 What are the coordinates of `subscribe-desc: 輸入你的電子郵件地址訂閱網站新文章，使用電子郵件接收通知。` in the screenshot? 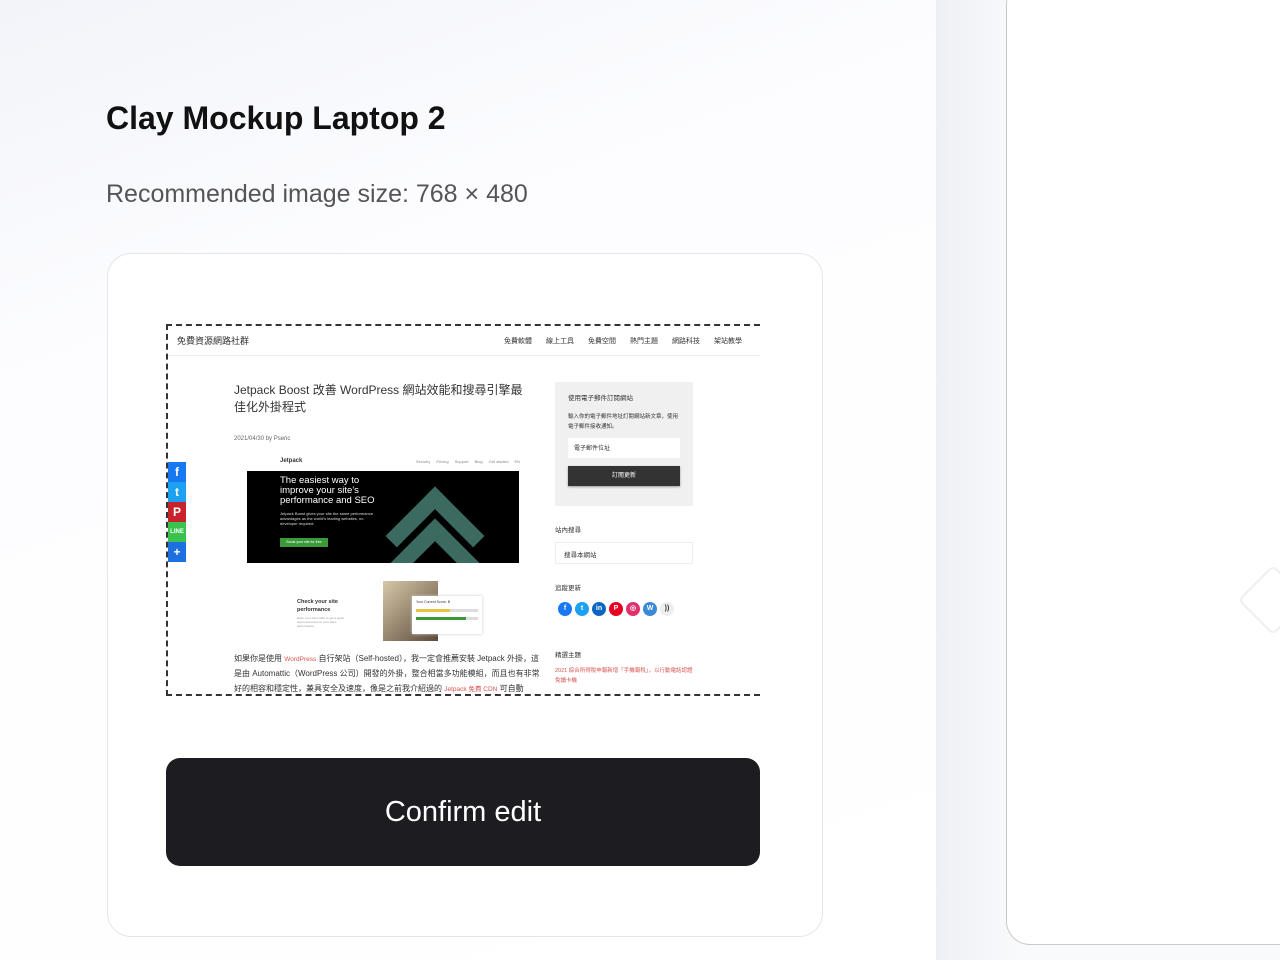 It's located at (623, 422).